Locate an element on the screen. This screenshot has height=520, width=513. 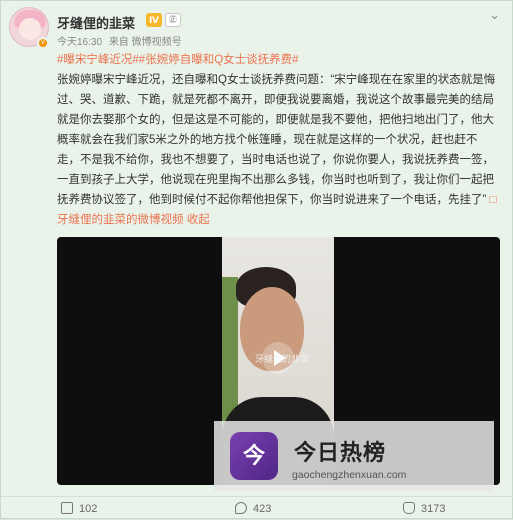
share-button: 102 is located at coordinates (79, 508).